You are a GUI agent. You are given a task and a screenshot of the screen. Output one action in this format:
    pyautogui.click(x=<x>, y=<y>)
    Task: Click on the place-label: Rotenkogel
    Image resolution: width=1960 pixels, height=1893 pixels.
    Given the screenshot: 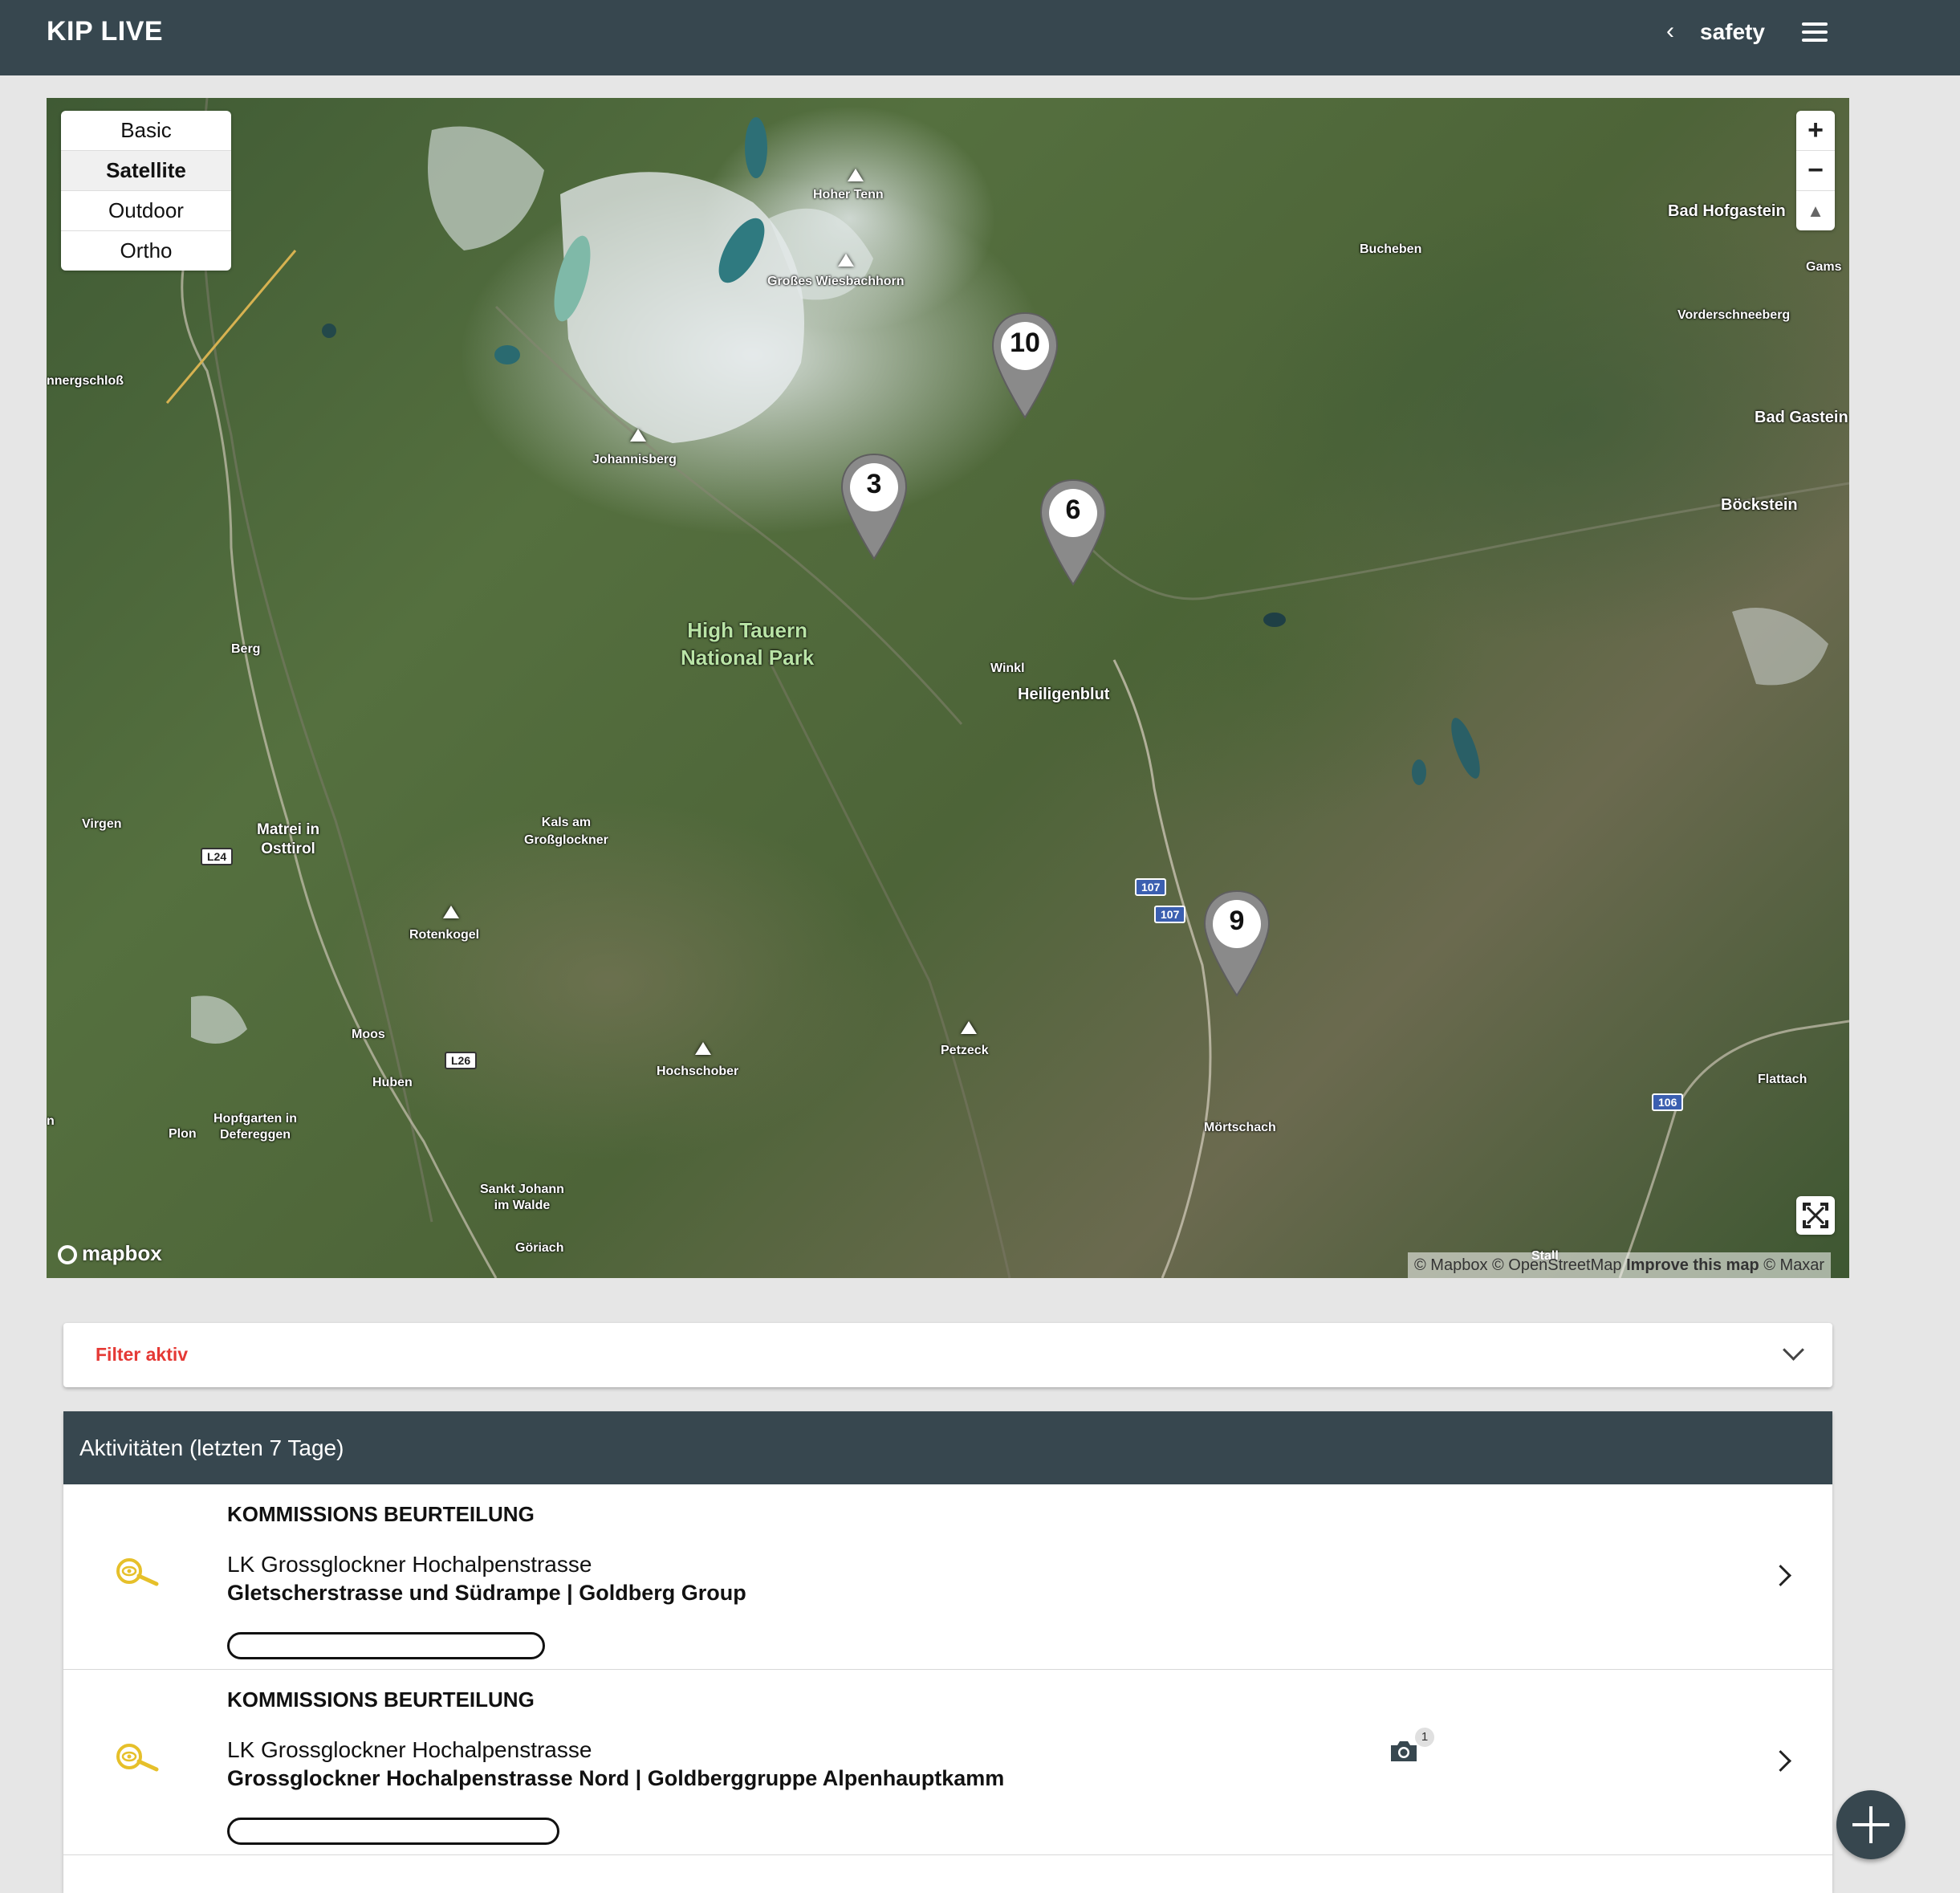 What is the action you would take?
    pyautogui.click(x=444, y=935)
    